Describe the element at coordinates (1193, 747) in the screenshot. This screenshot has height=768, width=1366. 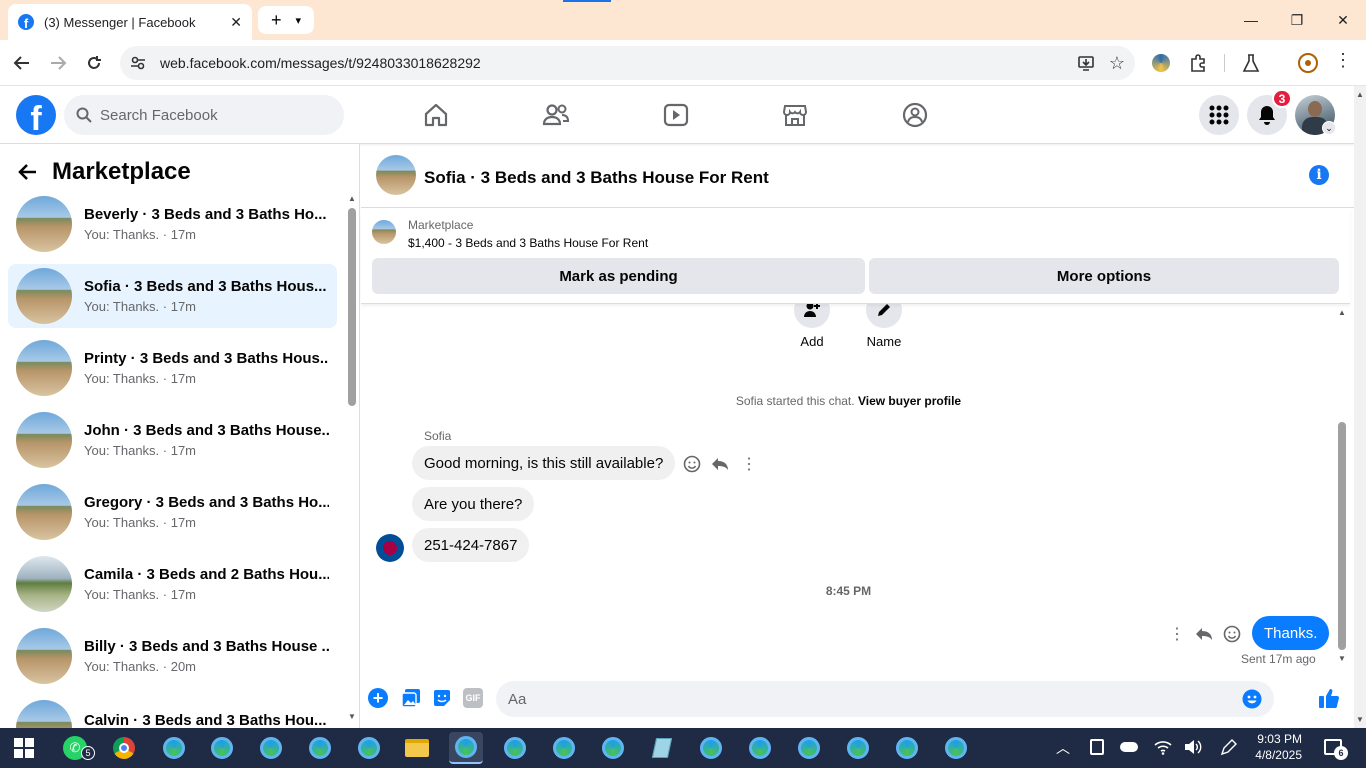
I see `volume-icon` at that location.